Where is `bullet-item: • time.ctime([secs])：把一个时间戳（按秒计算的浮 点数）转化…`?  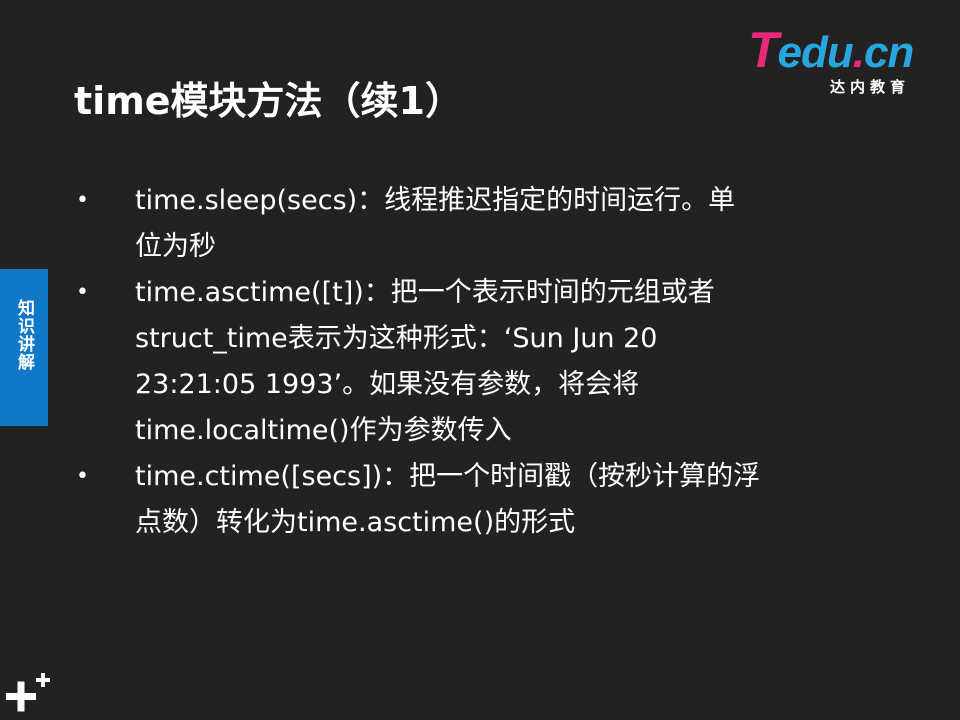
bullet-item: • time.ctime([secs])：把一个时间戳（按秒计算的浮 点数）转化… is located at coordinates (471, 500).